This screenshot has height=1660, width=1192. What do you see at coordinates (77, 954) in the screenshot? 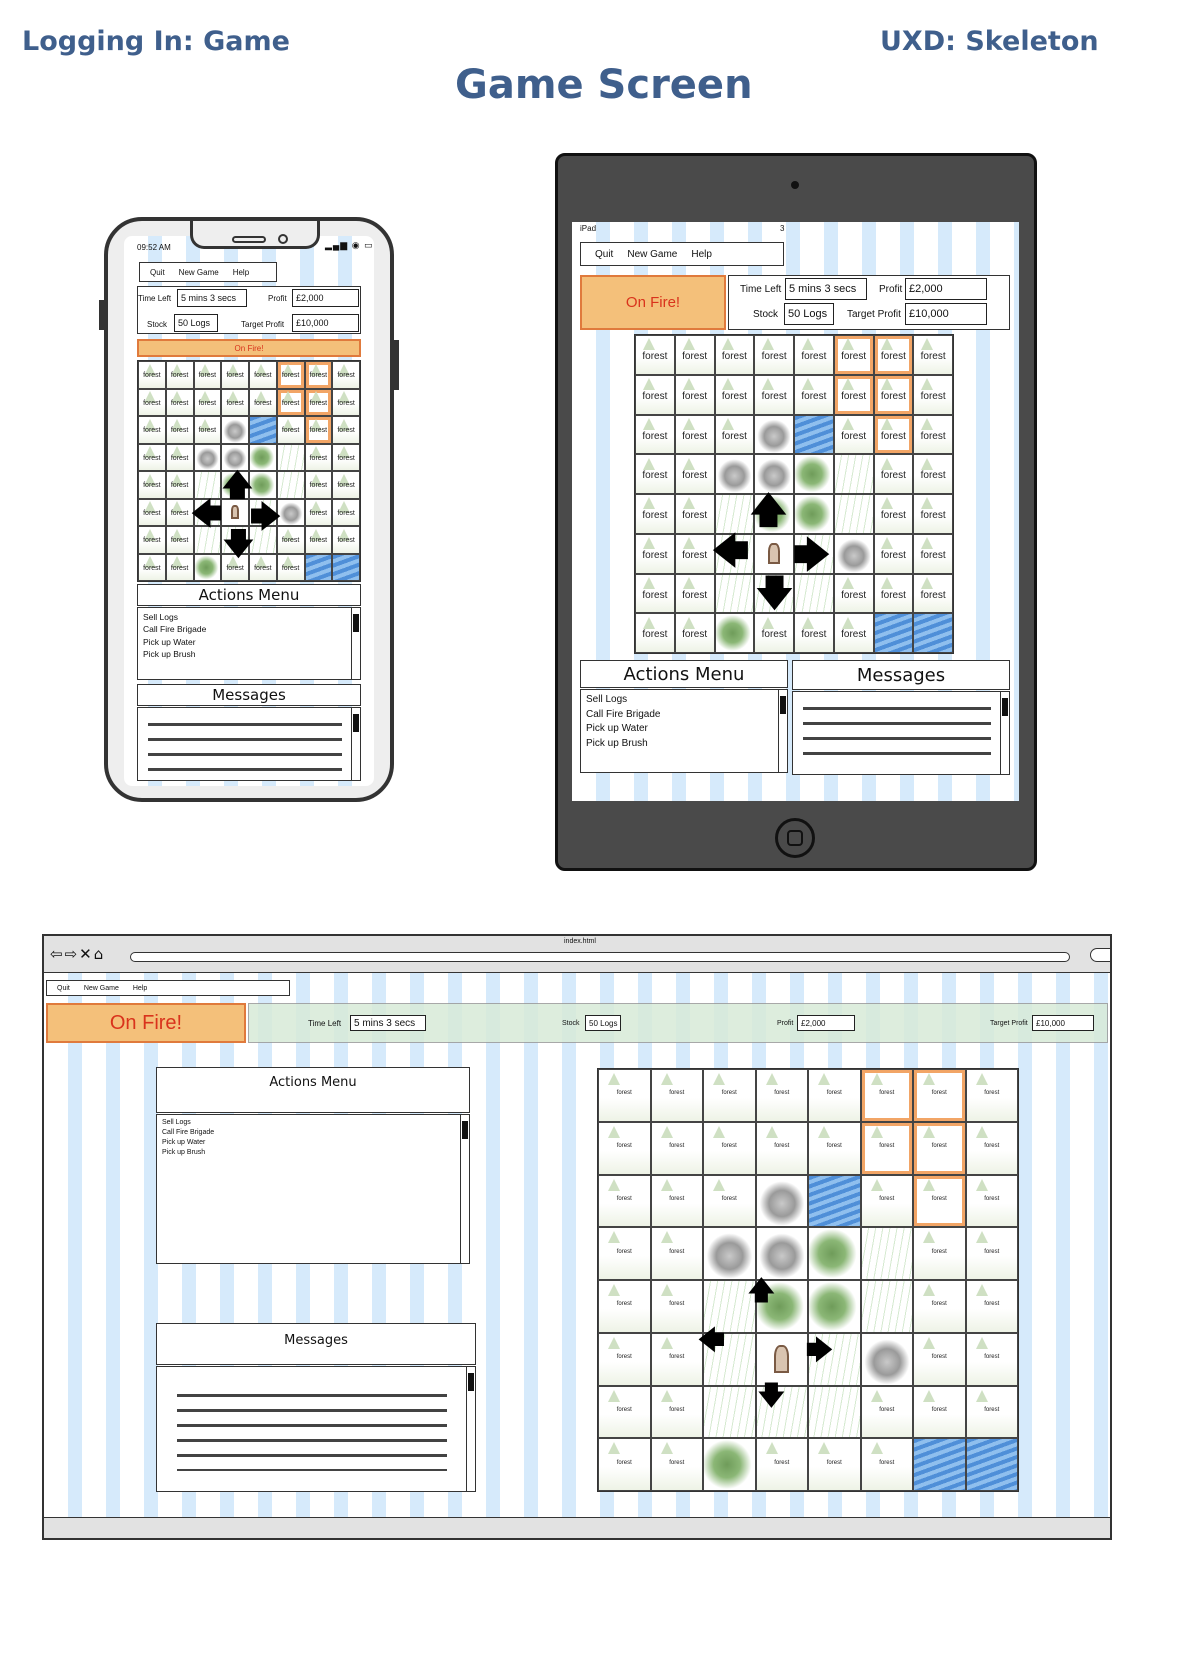
I see `browser-nav-icons: ⇦⇨✕⌂` at bounding box center [77, 954].